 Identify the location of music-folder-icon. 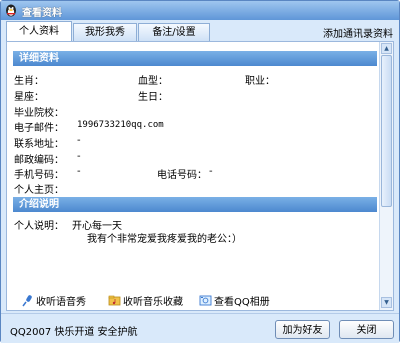
(114, 300).